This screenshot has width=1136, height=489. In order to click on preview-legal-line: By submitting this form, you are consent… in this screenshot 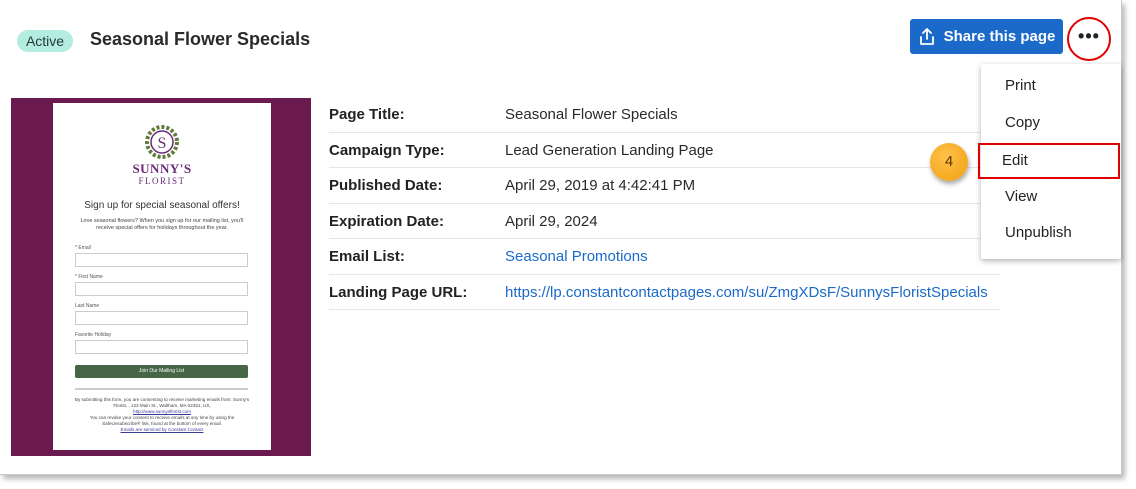, I will do `click(162, 402)`.